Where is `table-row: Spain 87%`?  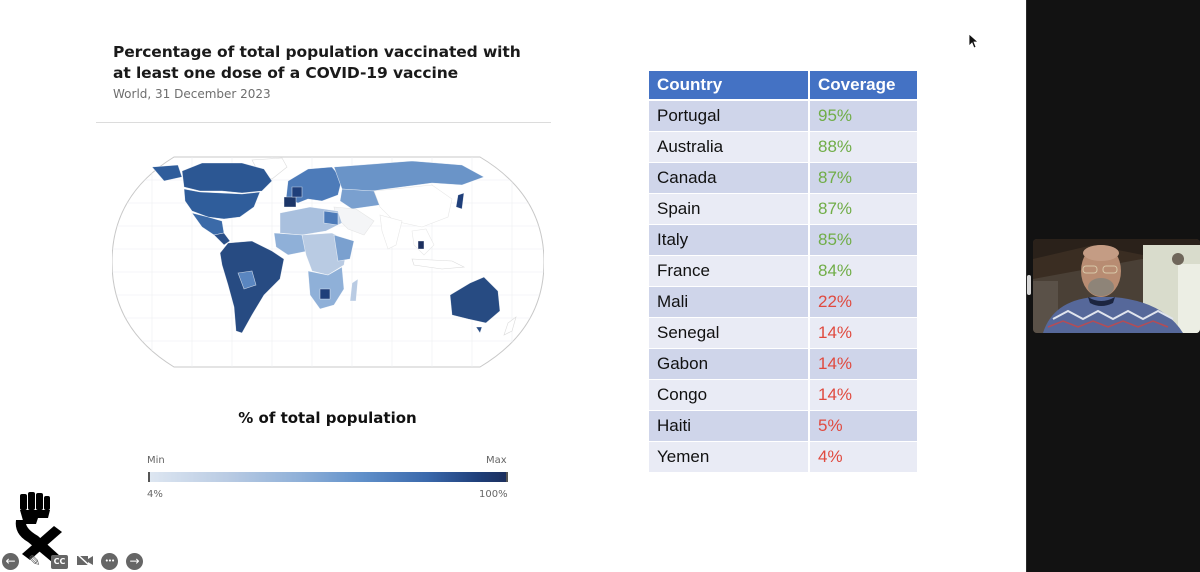 table-row: Spain 87% is located at coordinates (783, 209).